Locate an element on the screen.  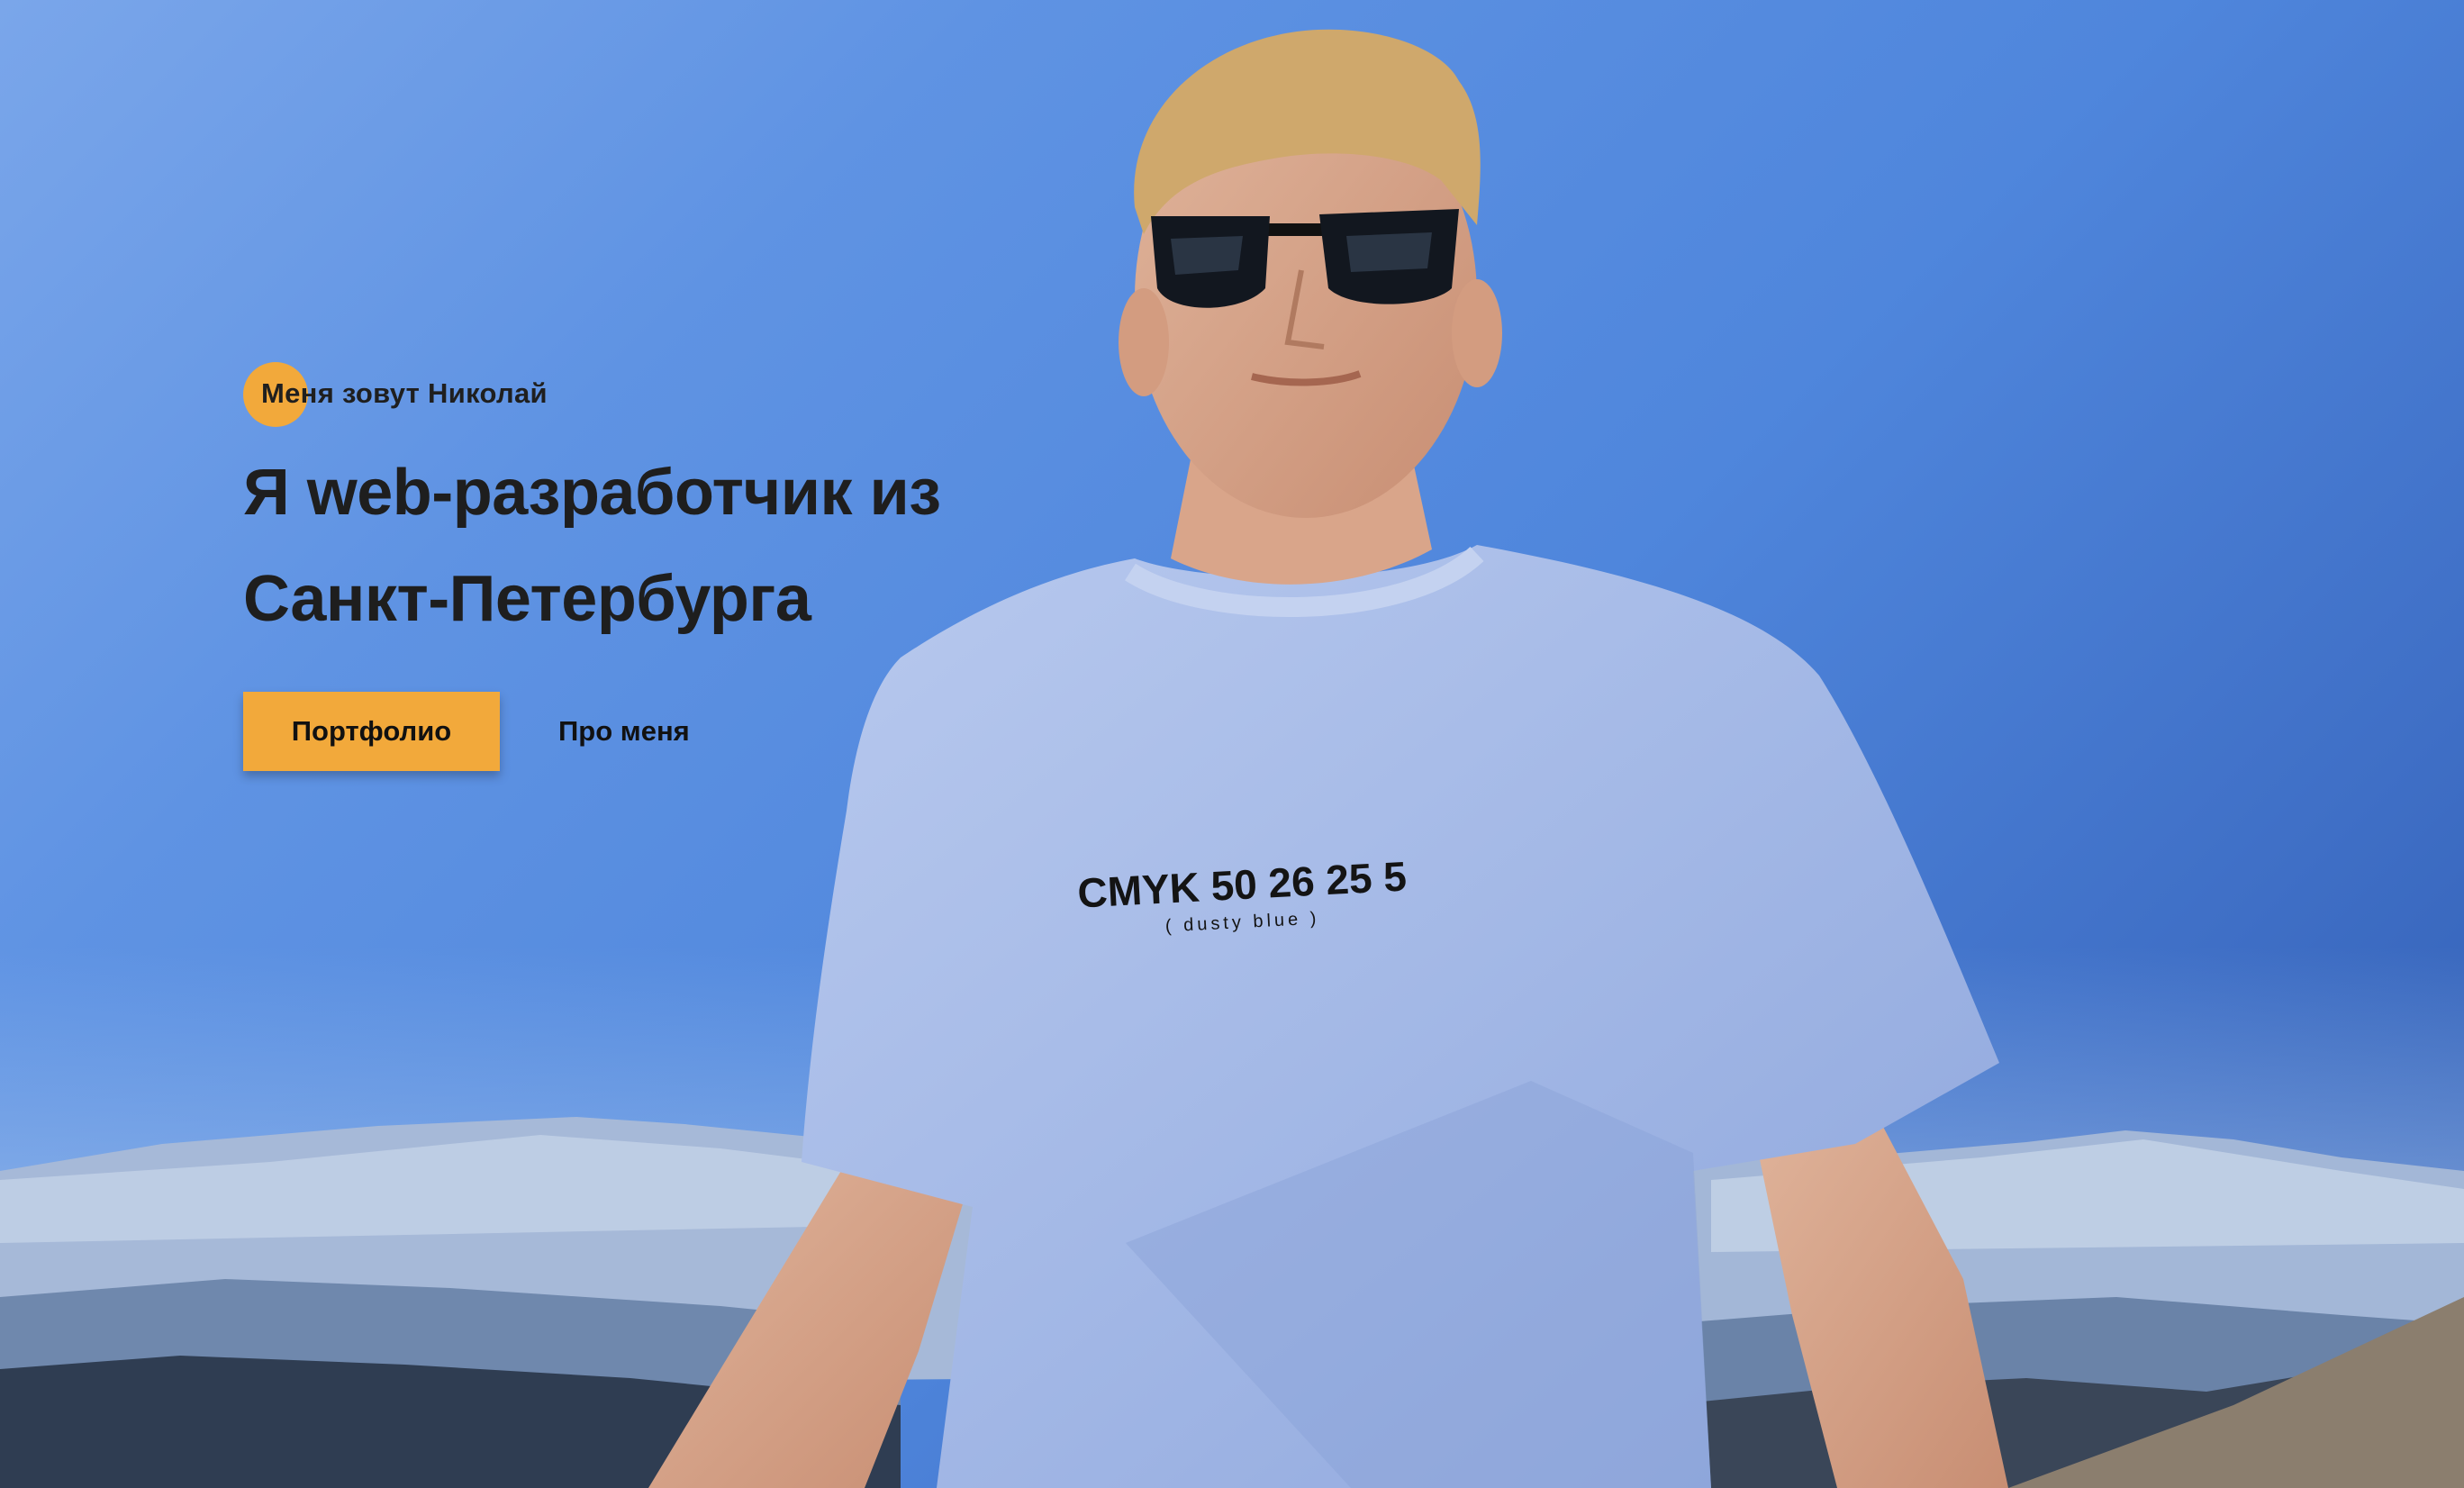
right-ear is located at coordinates (1477, 333).